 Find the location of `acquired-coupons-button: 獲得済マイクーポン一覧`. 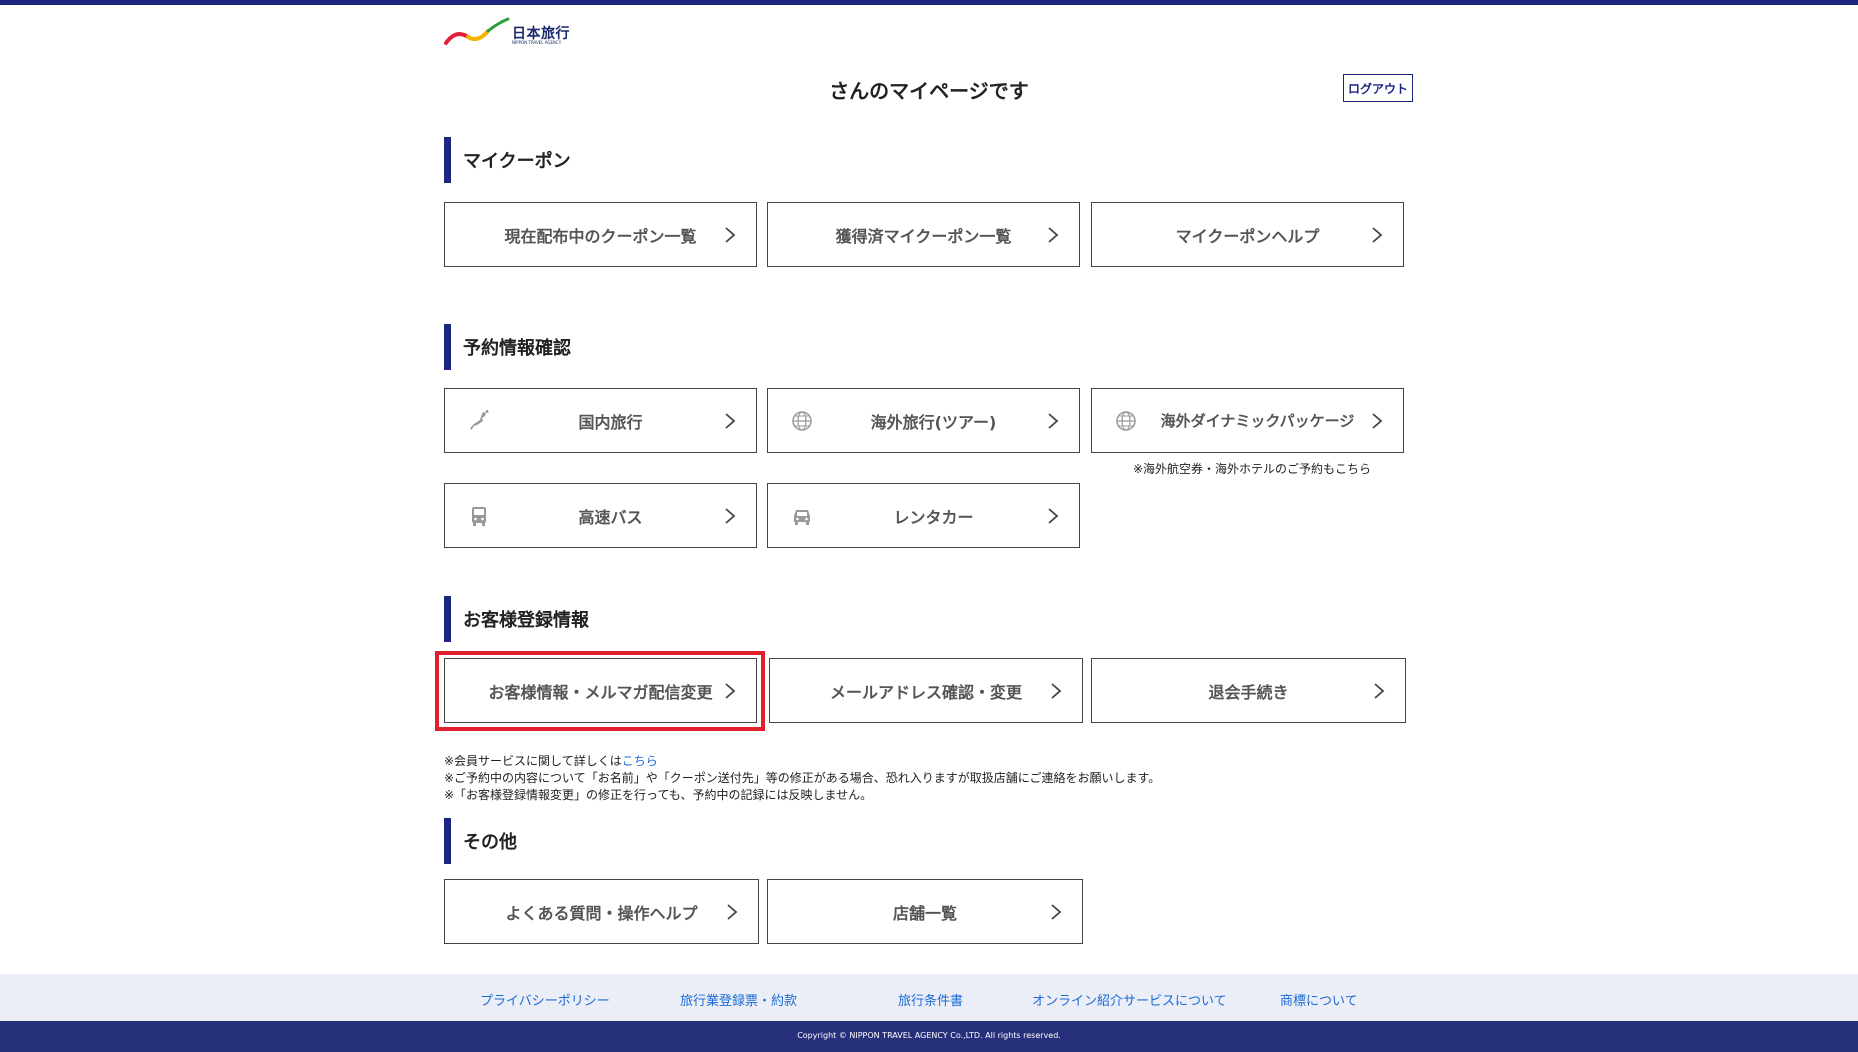

acquired-coupons-button: 獲得済マイクーポン一覧 is located at coordinates (923, 234).